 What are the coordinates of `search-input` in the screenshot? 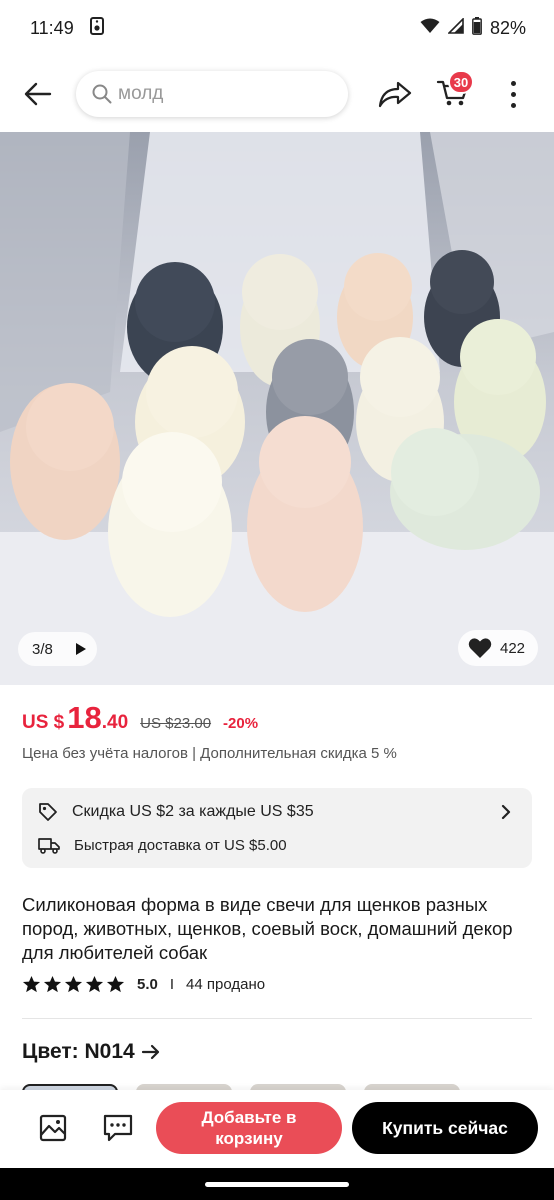 It's located at (228, 94).